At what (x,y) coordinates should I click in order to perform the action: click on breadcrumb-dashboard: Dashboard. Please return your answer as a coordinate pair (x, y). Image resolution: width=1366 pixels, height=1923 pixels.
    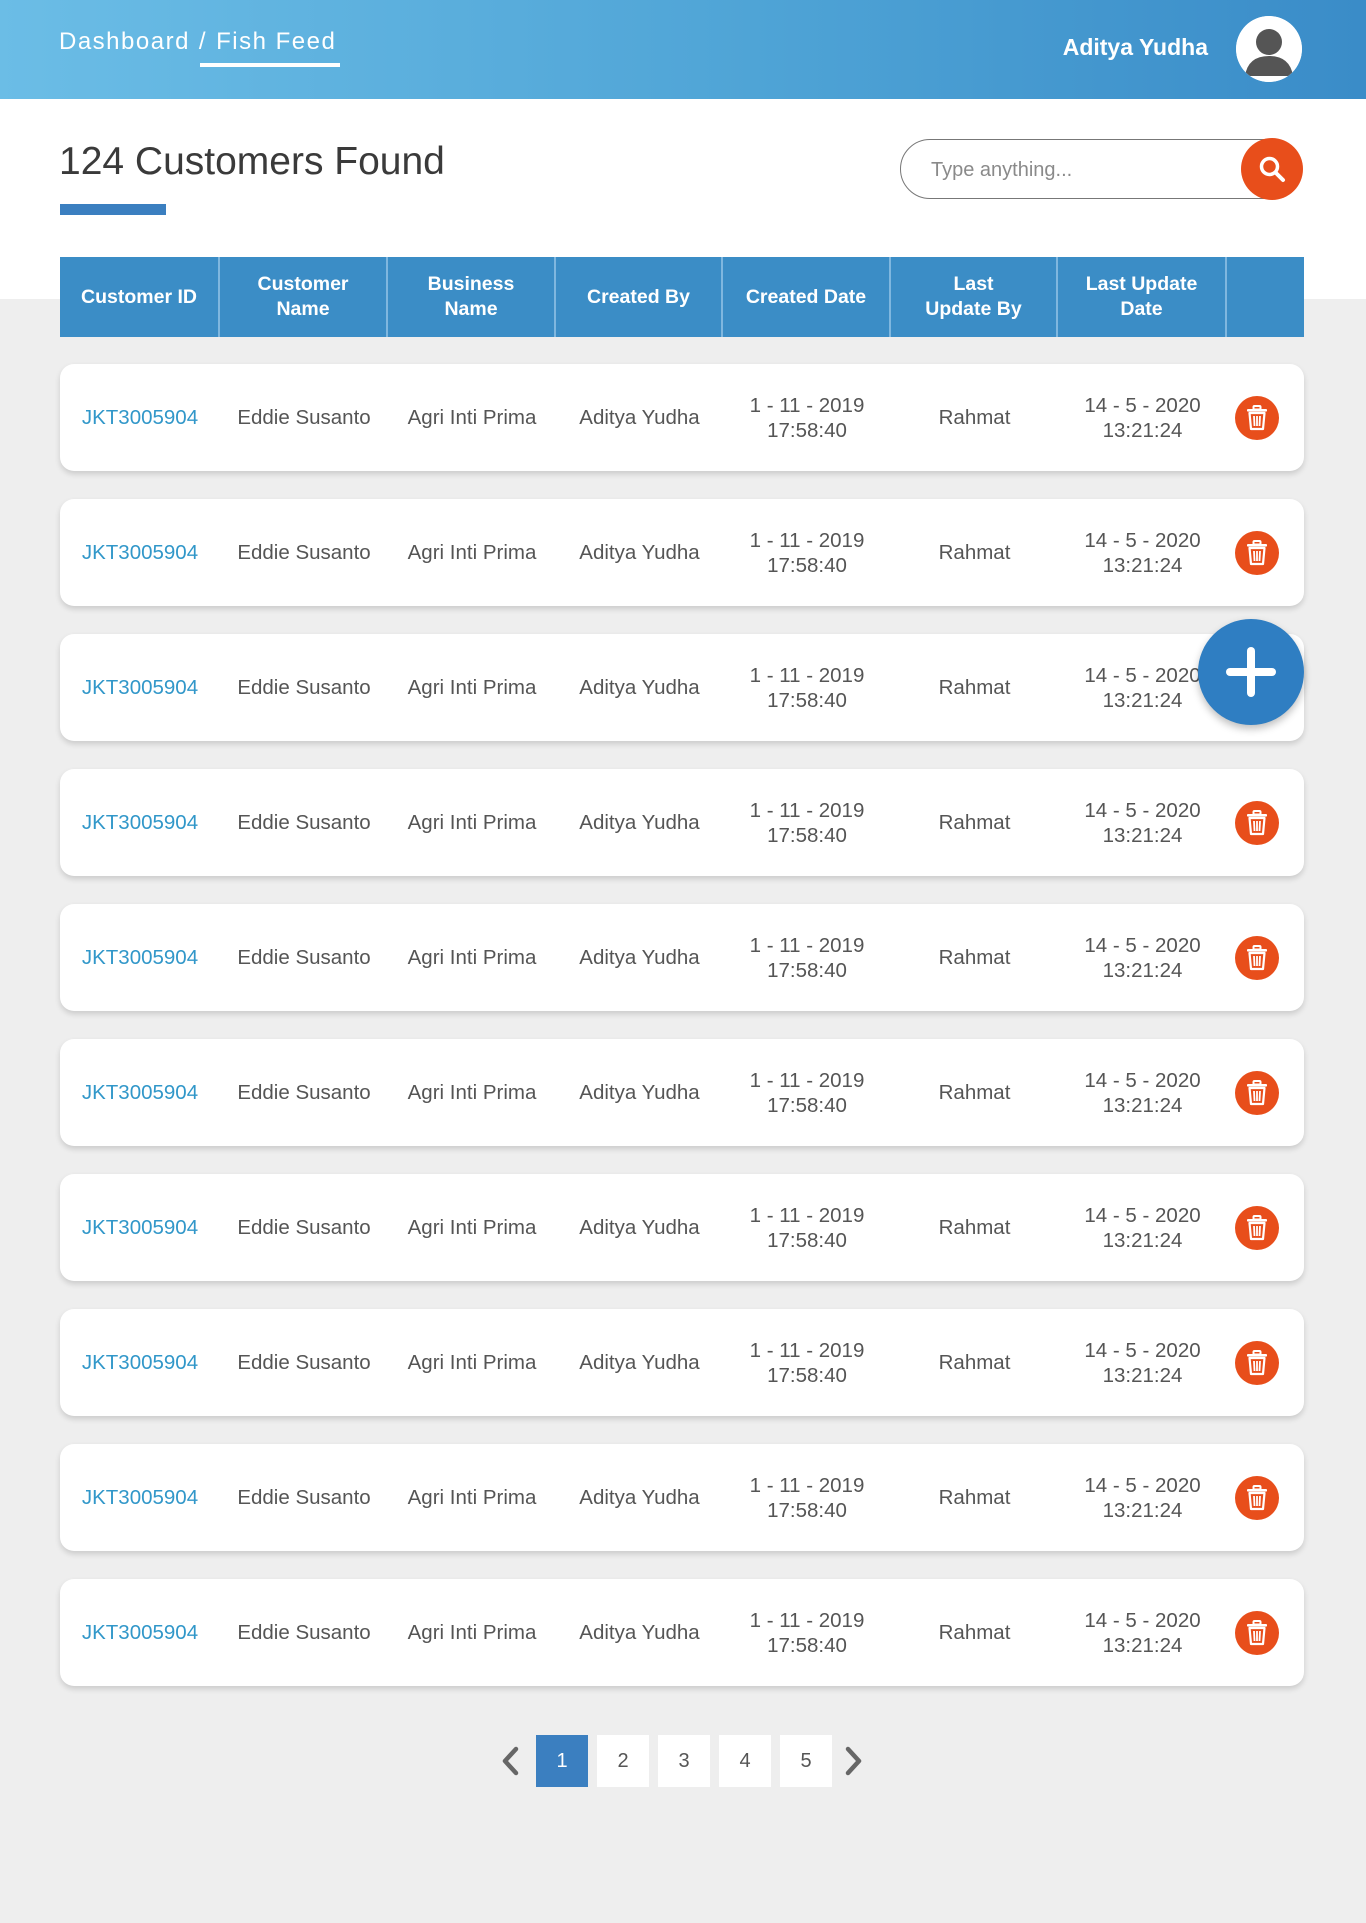
    Looking at the image, I should click on (124, 41).